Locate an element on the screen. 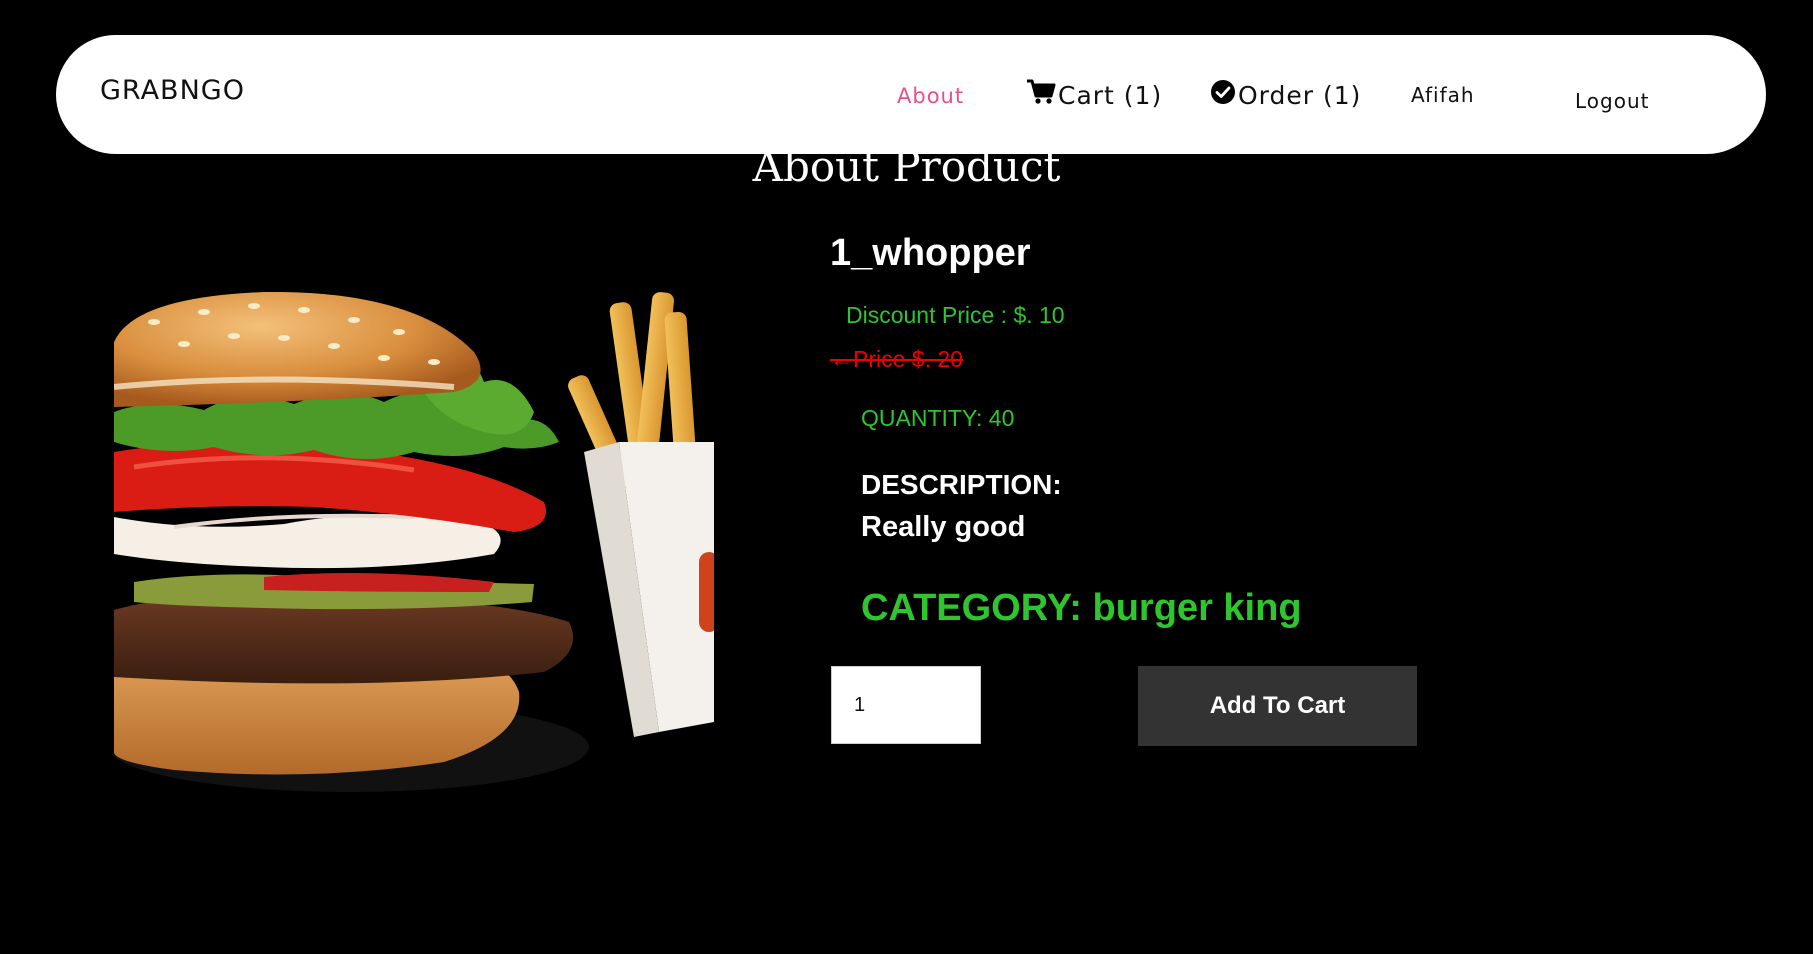  check-circle-icon is located at coordinates (1224, 95).